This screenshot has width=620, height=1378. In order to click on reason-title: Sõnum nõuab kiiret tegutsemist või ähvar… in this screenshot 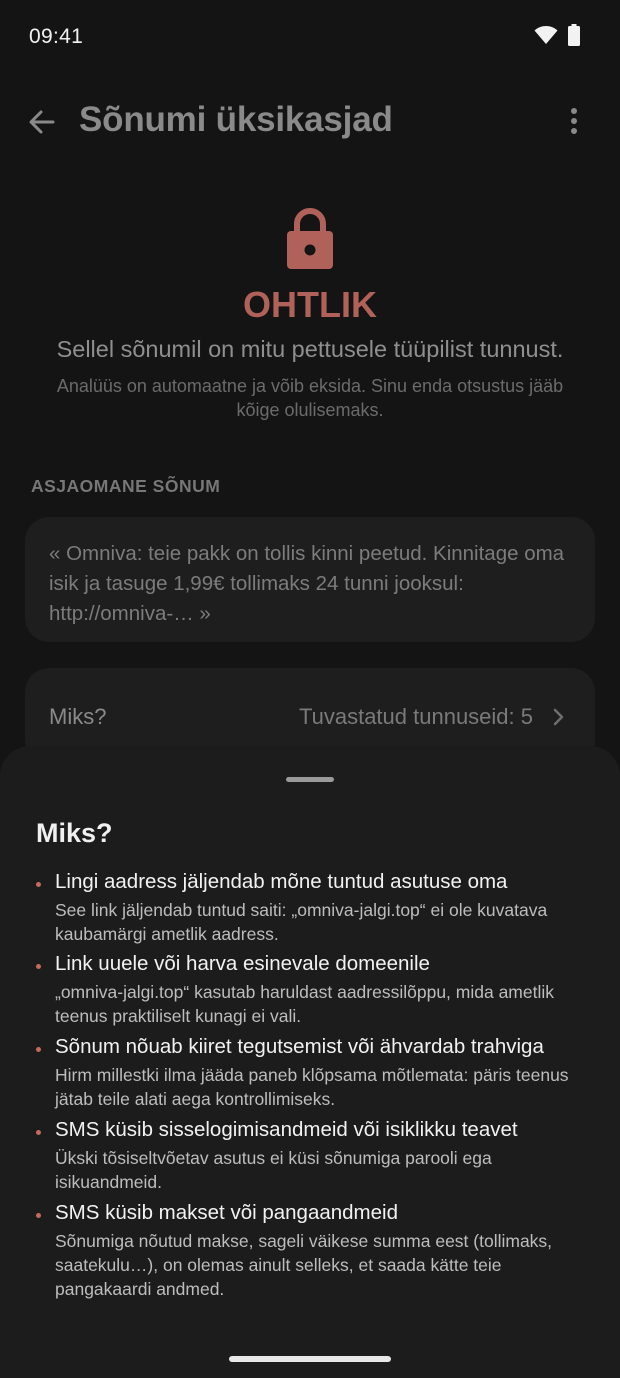, I will do `click(299, 1046)`.